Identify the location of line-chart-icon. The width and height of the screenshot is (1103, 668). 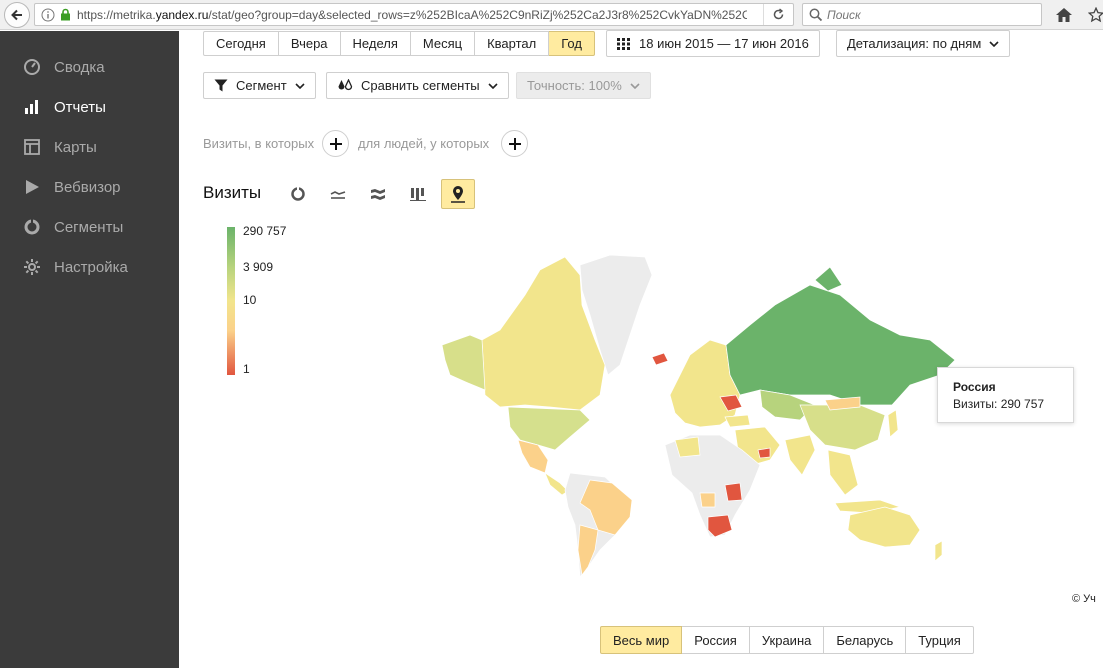
(338, 195).